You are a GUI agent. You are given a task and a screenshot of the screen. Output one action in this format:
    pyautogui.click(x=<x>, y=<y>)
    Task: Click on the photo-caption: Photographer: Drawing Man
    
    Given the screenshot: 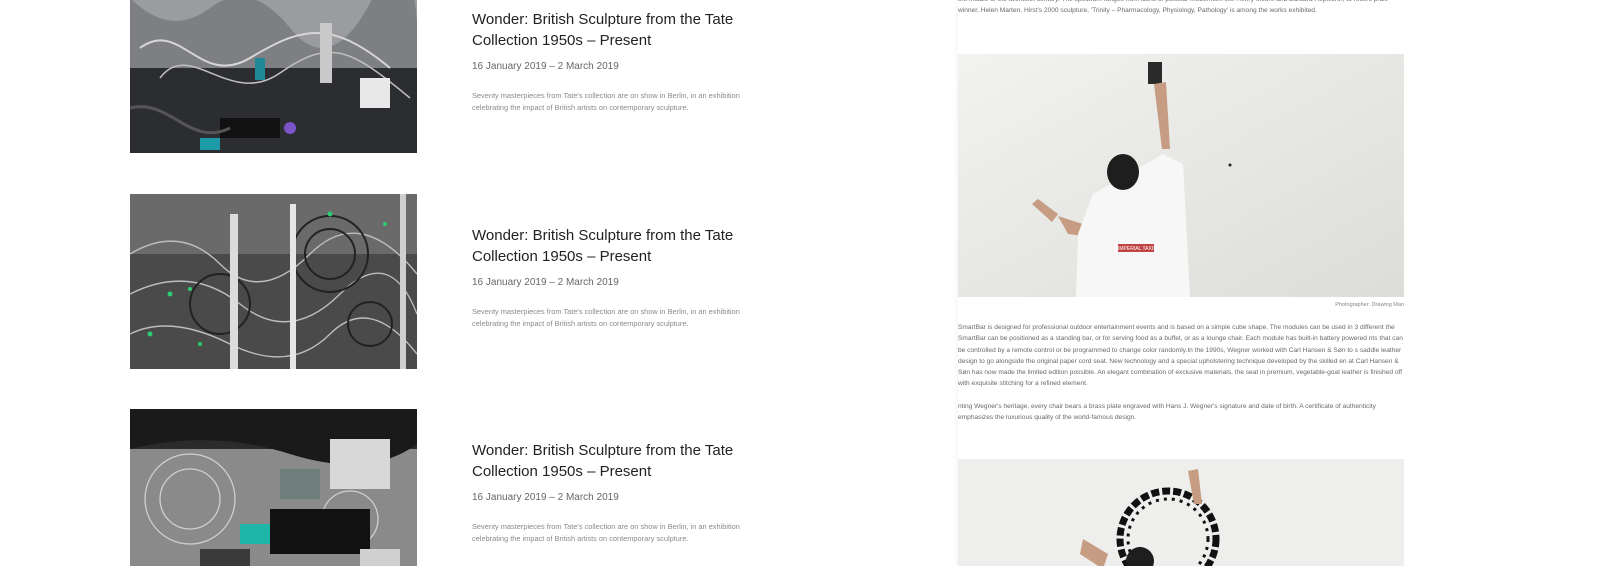 What is the action you would take?
    pyautogui.click(x=1369, y=305)
    